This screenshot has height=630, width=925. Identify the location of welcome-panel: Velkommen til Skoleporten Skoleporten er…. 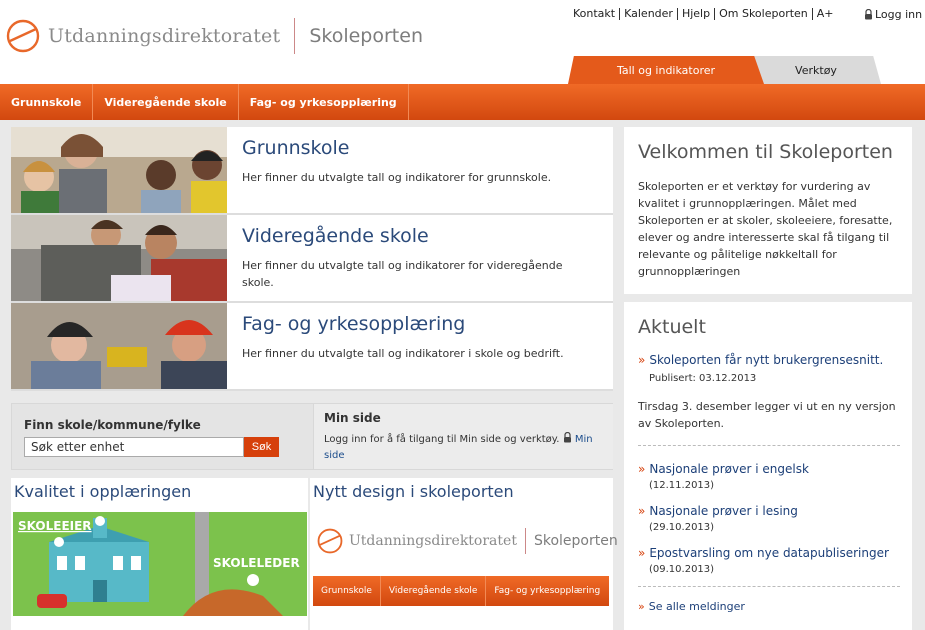
(768, 210).